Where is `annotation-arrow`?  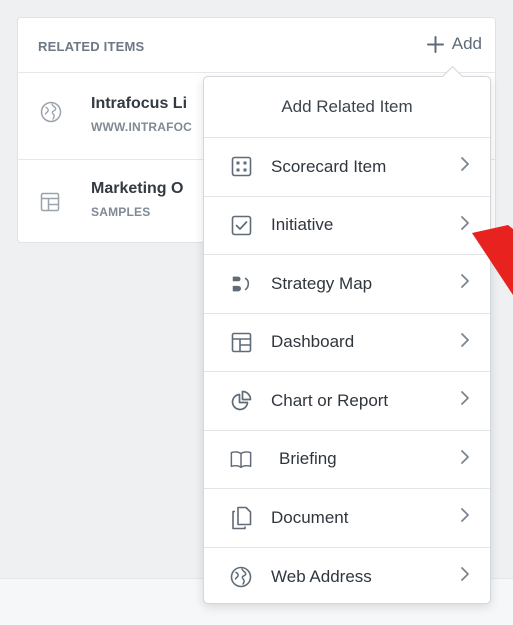
annotation-arrow is located at coordinates (492, 260).